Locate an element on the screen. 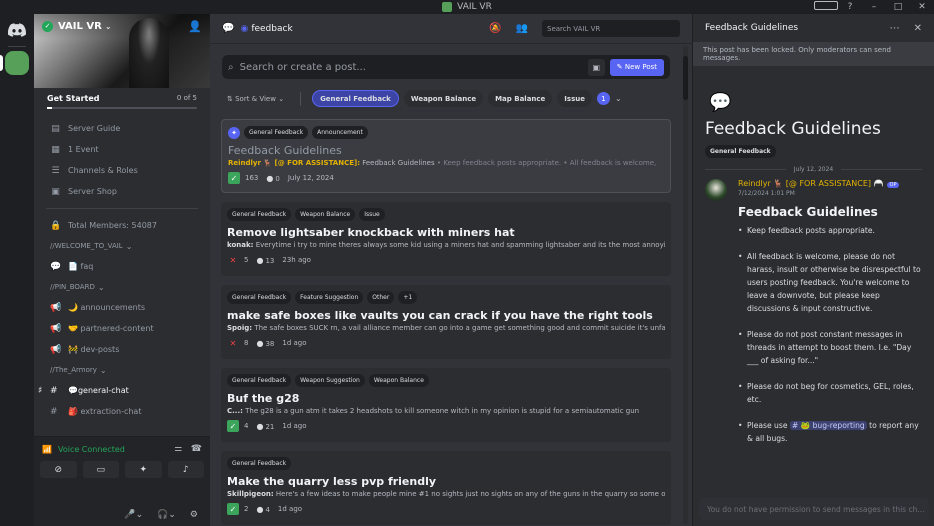 Image resolution: width=934 pixels, height=526 pixels. new-post-button: ✎ New Post is located at coordinates (636, 67).